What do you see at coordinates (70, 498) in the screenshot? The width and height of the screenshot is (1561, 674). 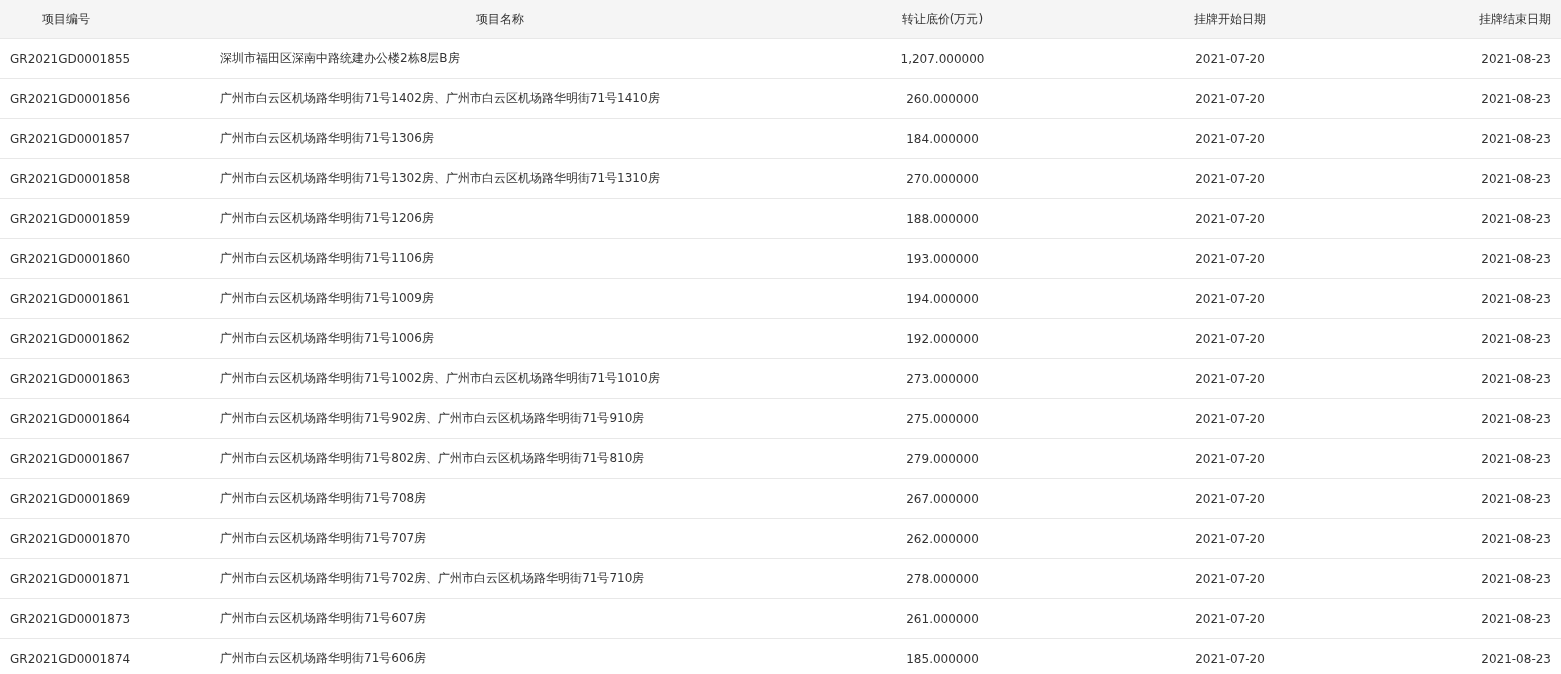 I see `table-cell: GR2021GD0001869` at bounding box center [70, 498].